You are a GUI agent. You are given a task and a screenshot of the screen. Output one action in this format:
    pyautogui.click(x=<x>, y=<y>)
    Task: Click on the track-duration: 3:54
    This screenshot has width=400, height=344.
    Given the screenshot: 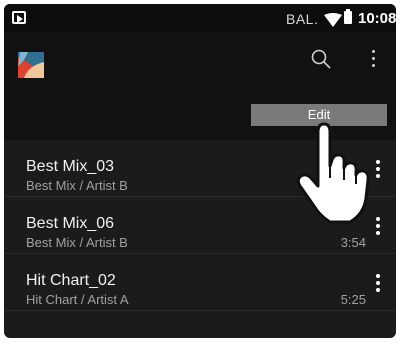 What is the action you would take?
    pyautogui.click(x=353, y=242)
    